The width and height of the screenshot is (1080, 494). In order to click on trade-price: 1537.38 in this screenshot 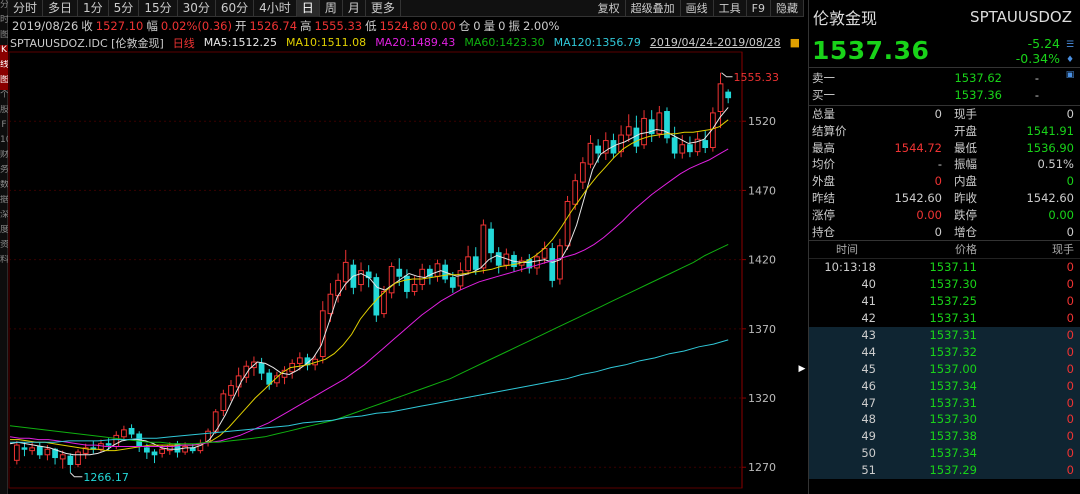, I will do `click(953, 436)`.